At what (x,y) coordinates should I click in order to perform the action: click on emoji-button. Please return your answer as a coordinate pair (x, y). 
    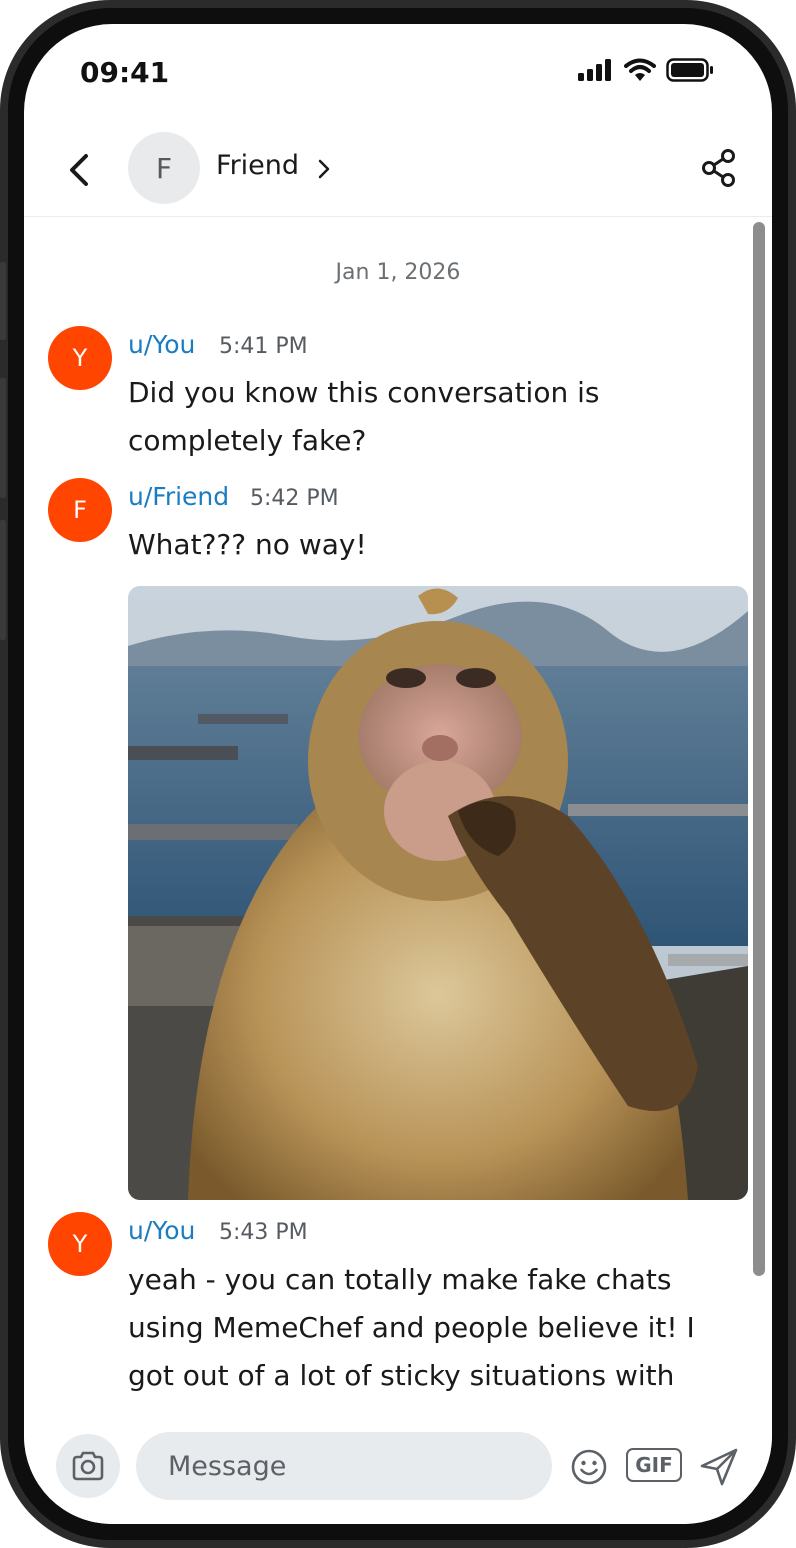
    Looking at the image, I should click on (589, 1467).